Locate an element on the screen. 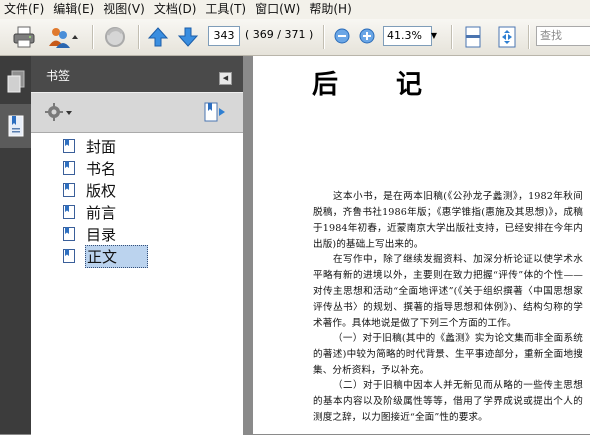  arrow-down-icon is located at coordinates (188, 37).